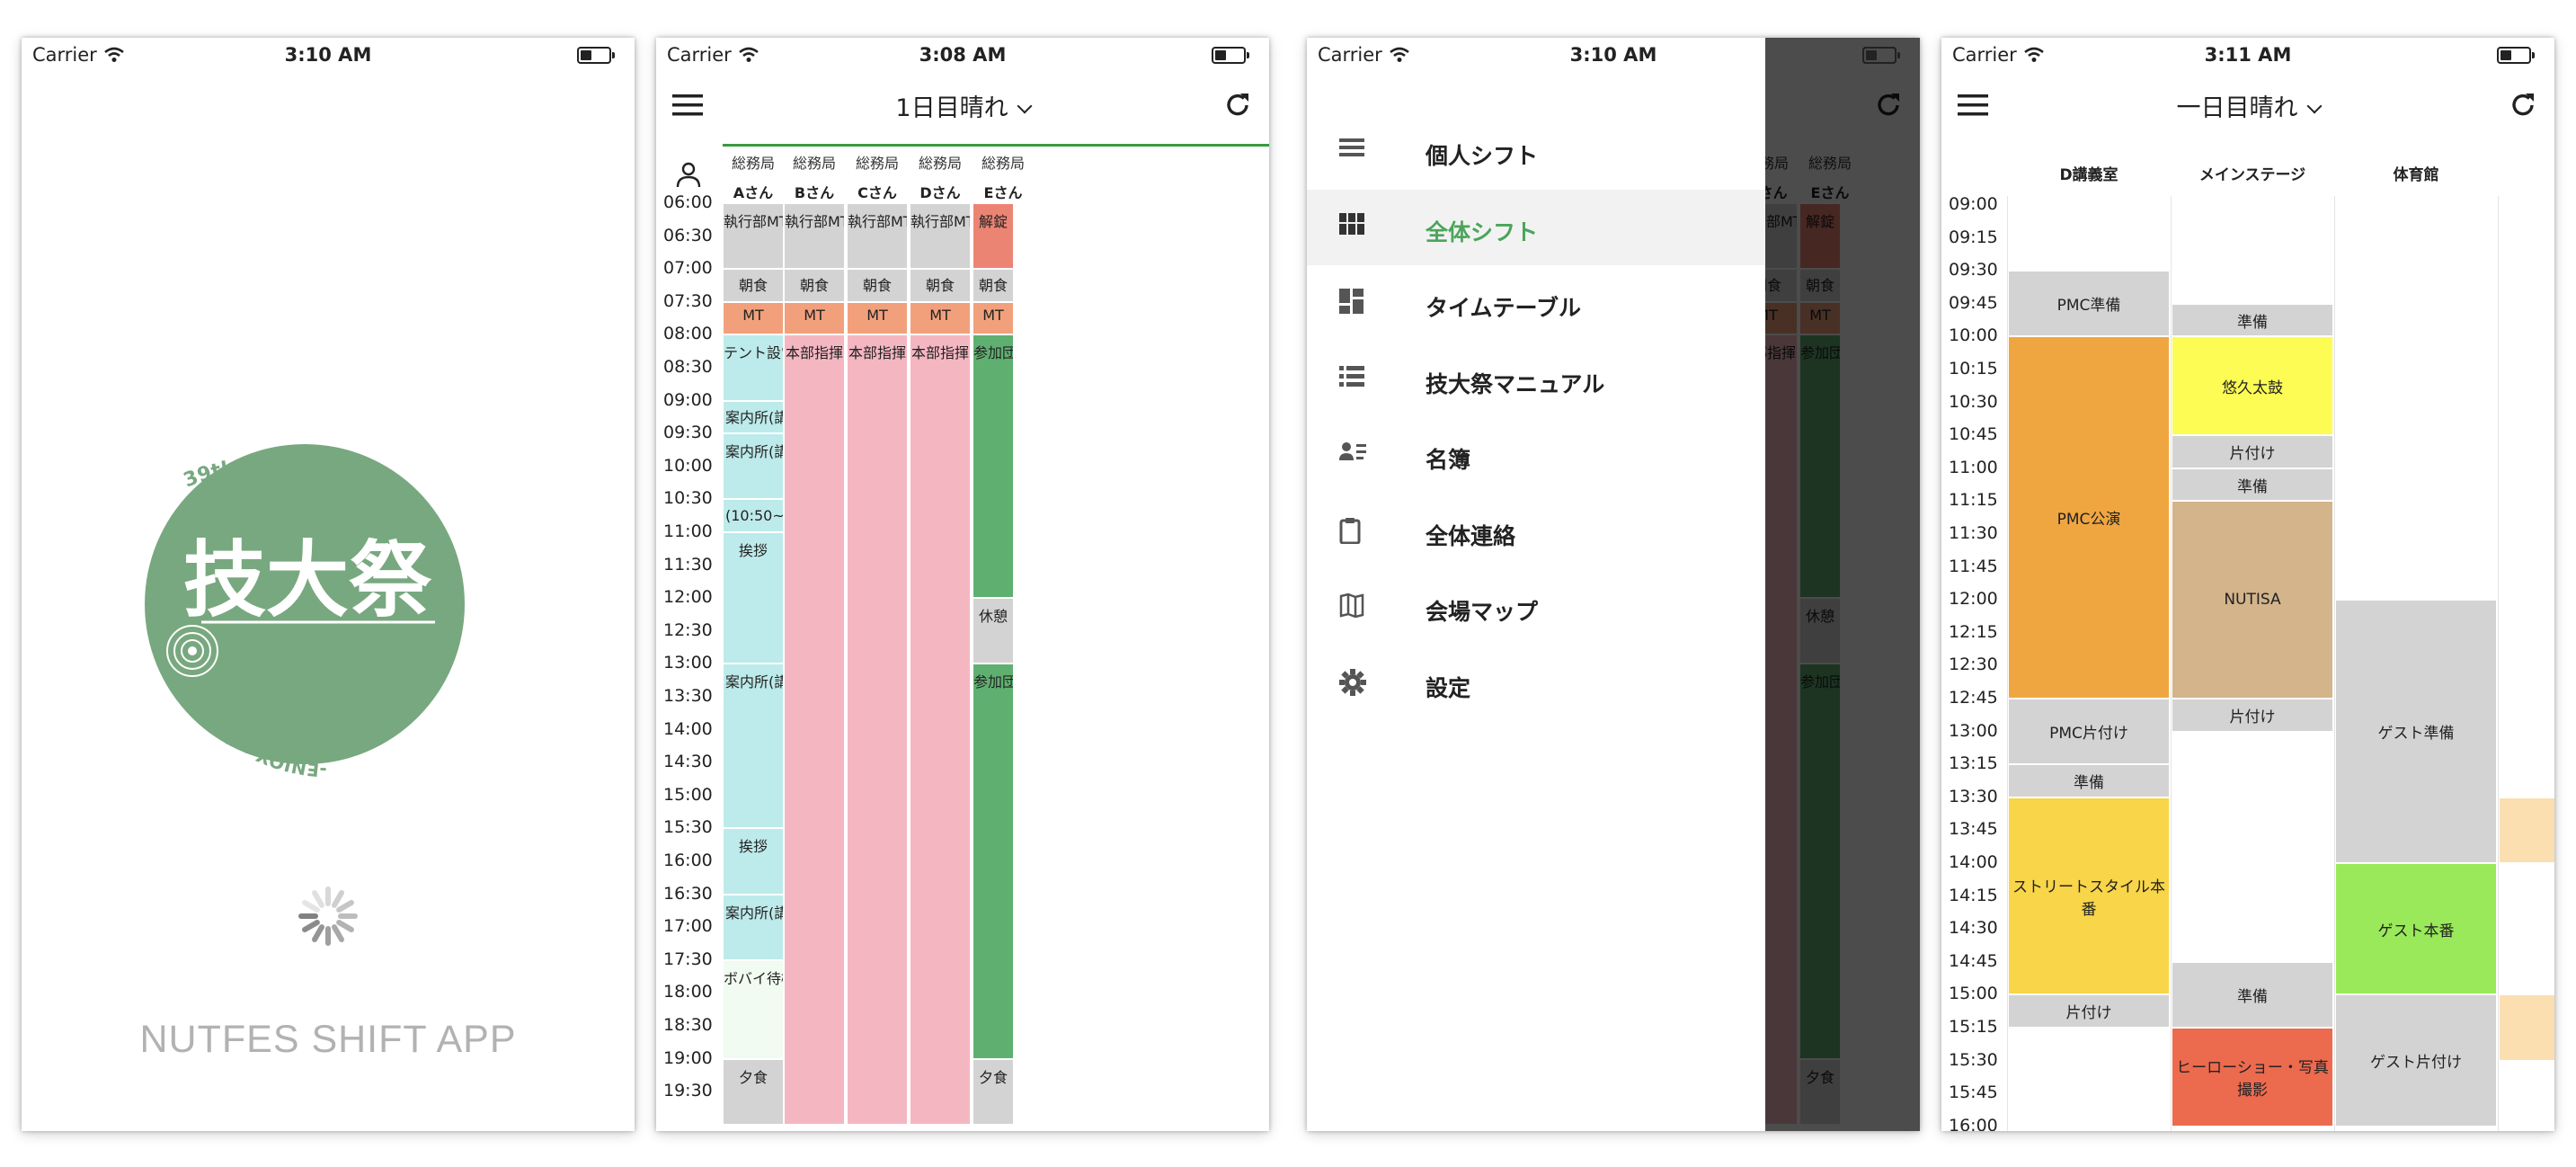 The image size is (2576, 1167). What do you see at coordinates (1351, 303) in the screenshot?
I see `dashboard-icon` at bounding box center [1351, 303].